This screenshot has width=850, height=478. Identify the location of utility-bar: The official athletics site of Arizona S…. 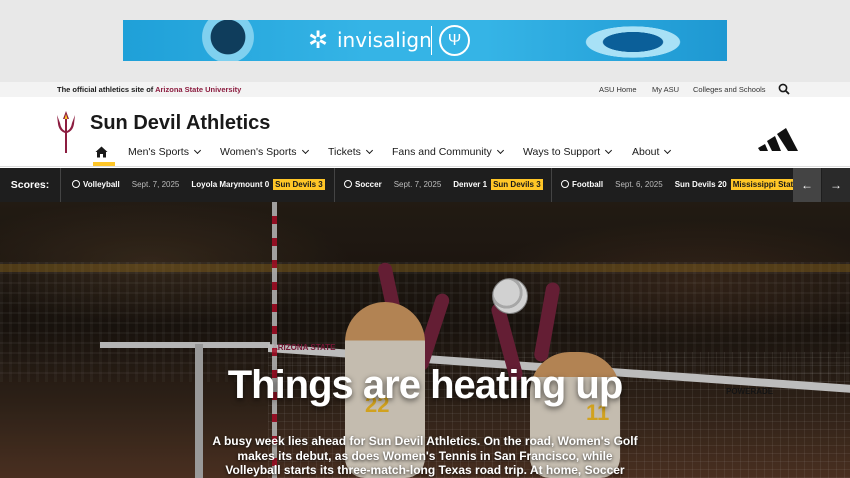
(425, 89).